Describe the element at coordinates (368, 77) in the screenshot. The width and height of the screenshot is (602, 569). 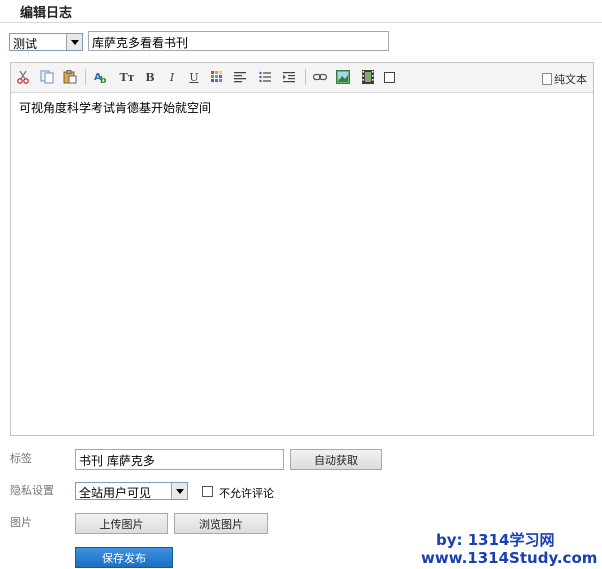
I see `video-icon` at that location.